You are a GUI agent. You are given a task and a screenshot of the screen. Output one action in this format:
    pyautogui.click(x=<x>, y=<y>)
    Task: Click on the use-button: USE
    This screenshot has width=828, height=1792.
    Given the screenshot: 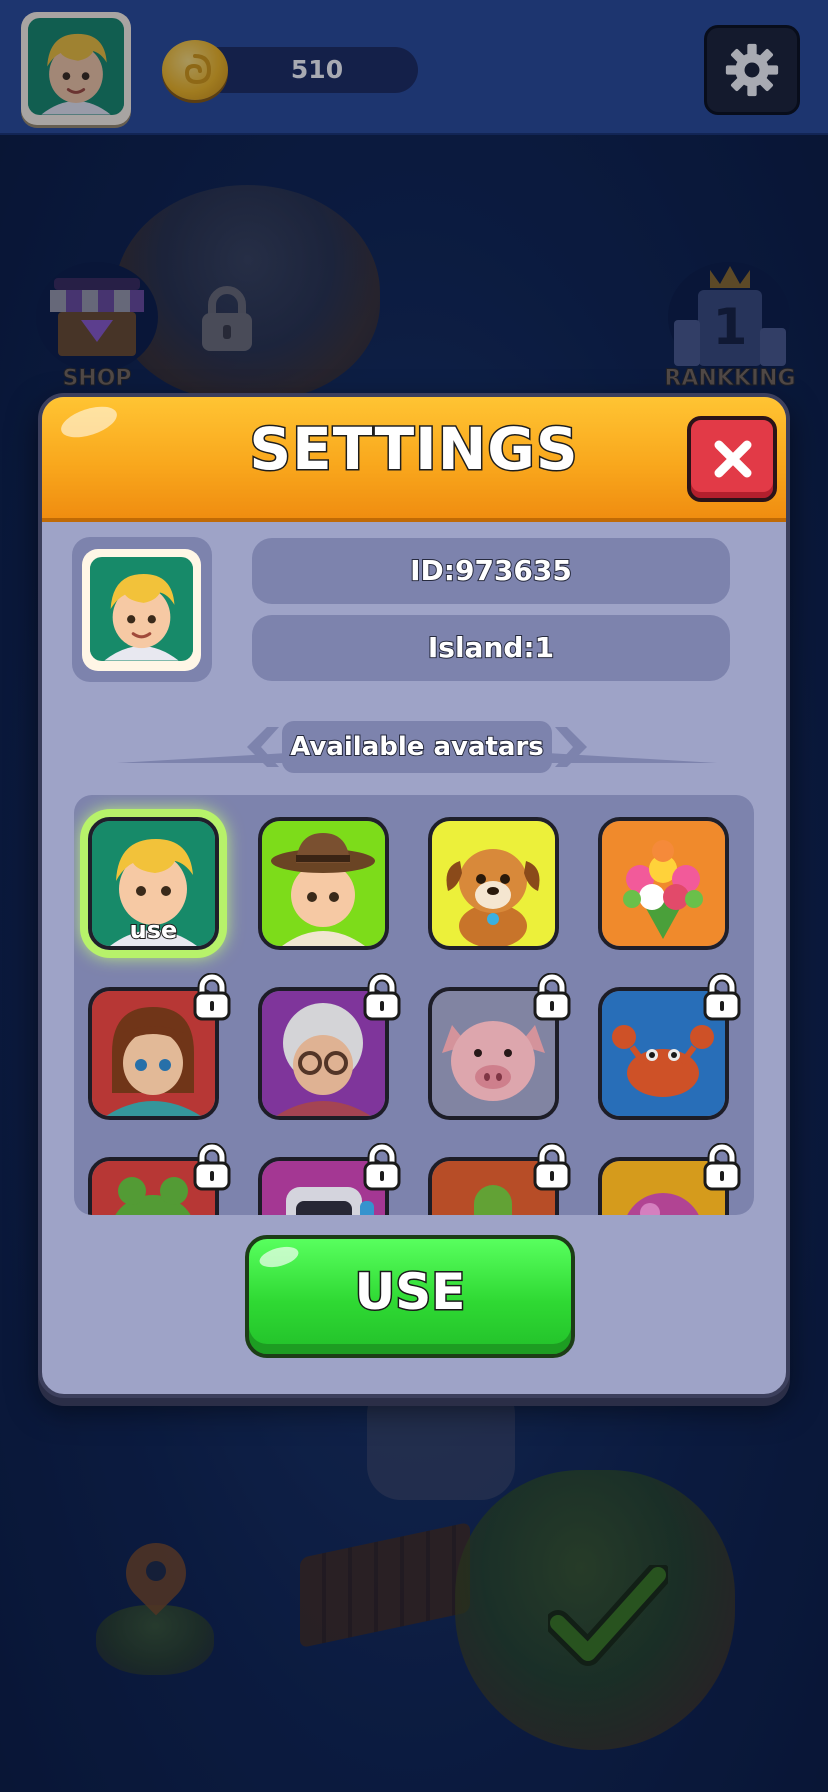 What is the action you would take?
    pyautogui.click(x=410, y=1296)
    